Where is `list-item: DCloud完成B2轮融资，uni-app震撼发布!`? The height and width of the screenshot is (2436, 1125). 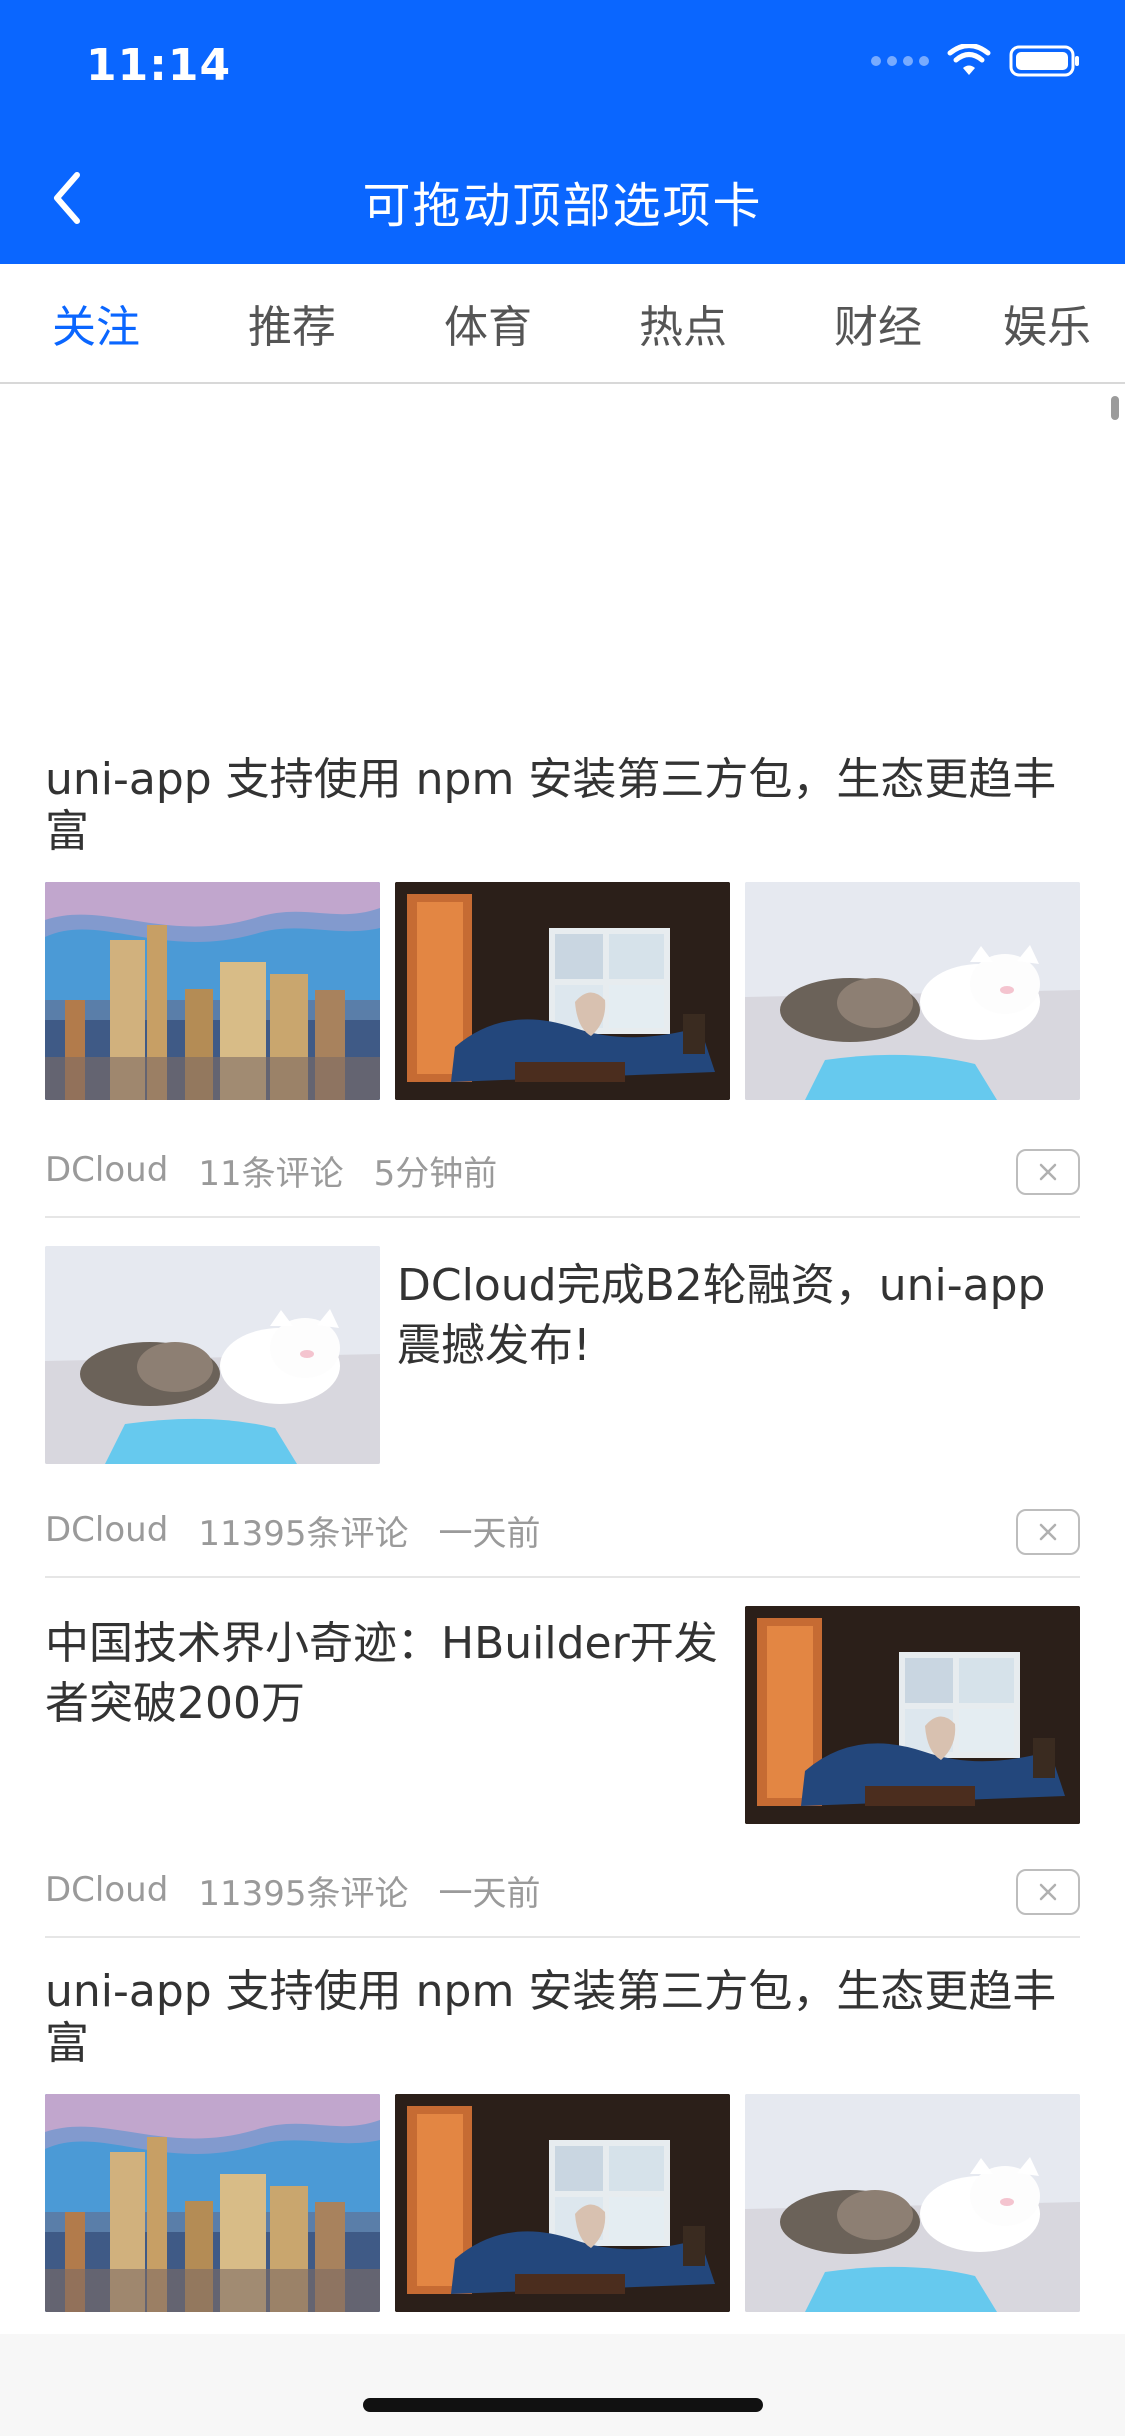 list-item: DCloud完成B2轮融资，uni-app震撼发布! is located at coordinates (562, 1366).